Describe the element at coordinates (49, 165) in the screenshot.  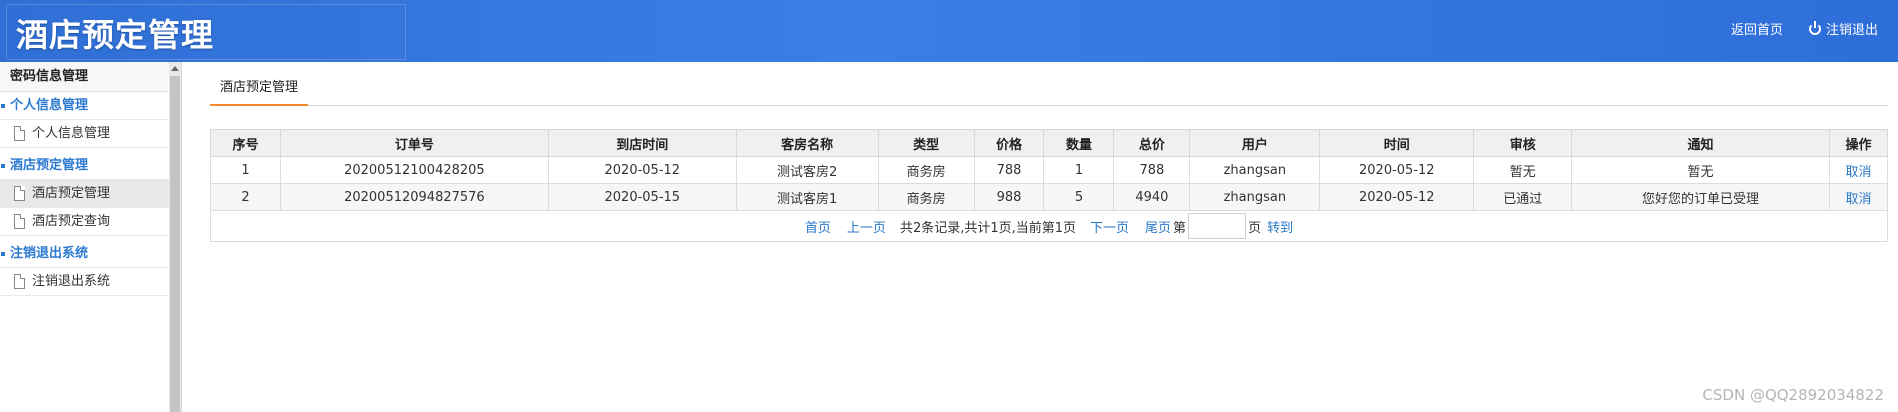
I see `sidebar-group-label: 酒店预定管理` at that location.